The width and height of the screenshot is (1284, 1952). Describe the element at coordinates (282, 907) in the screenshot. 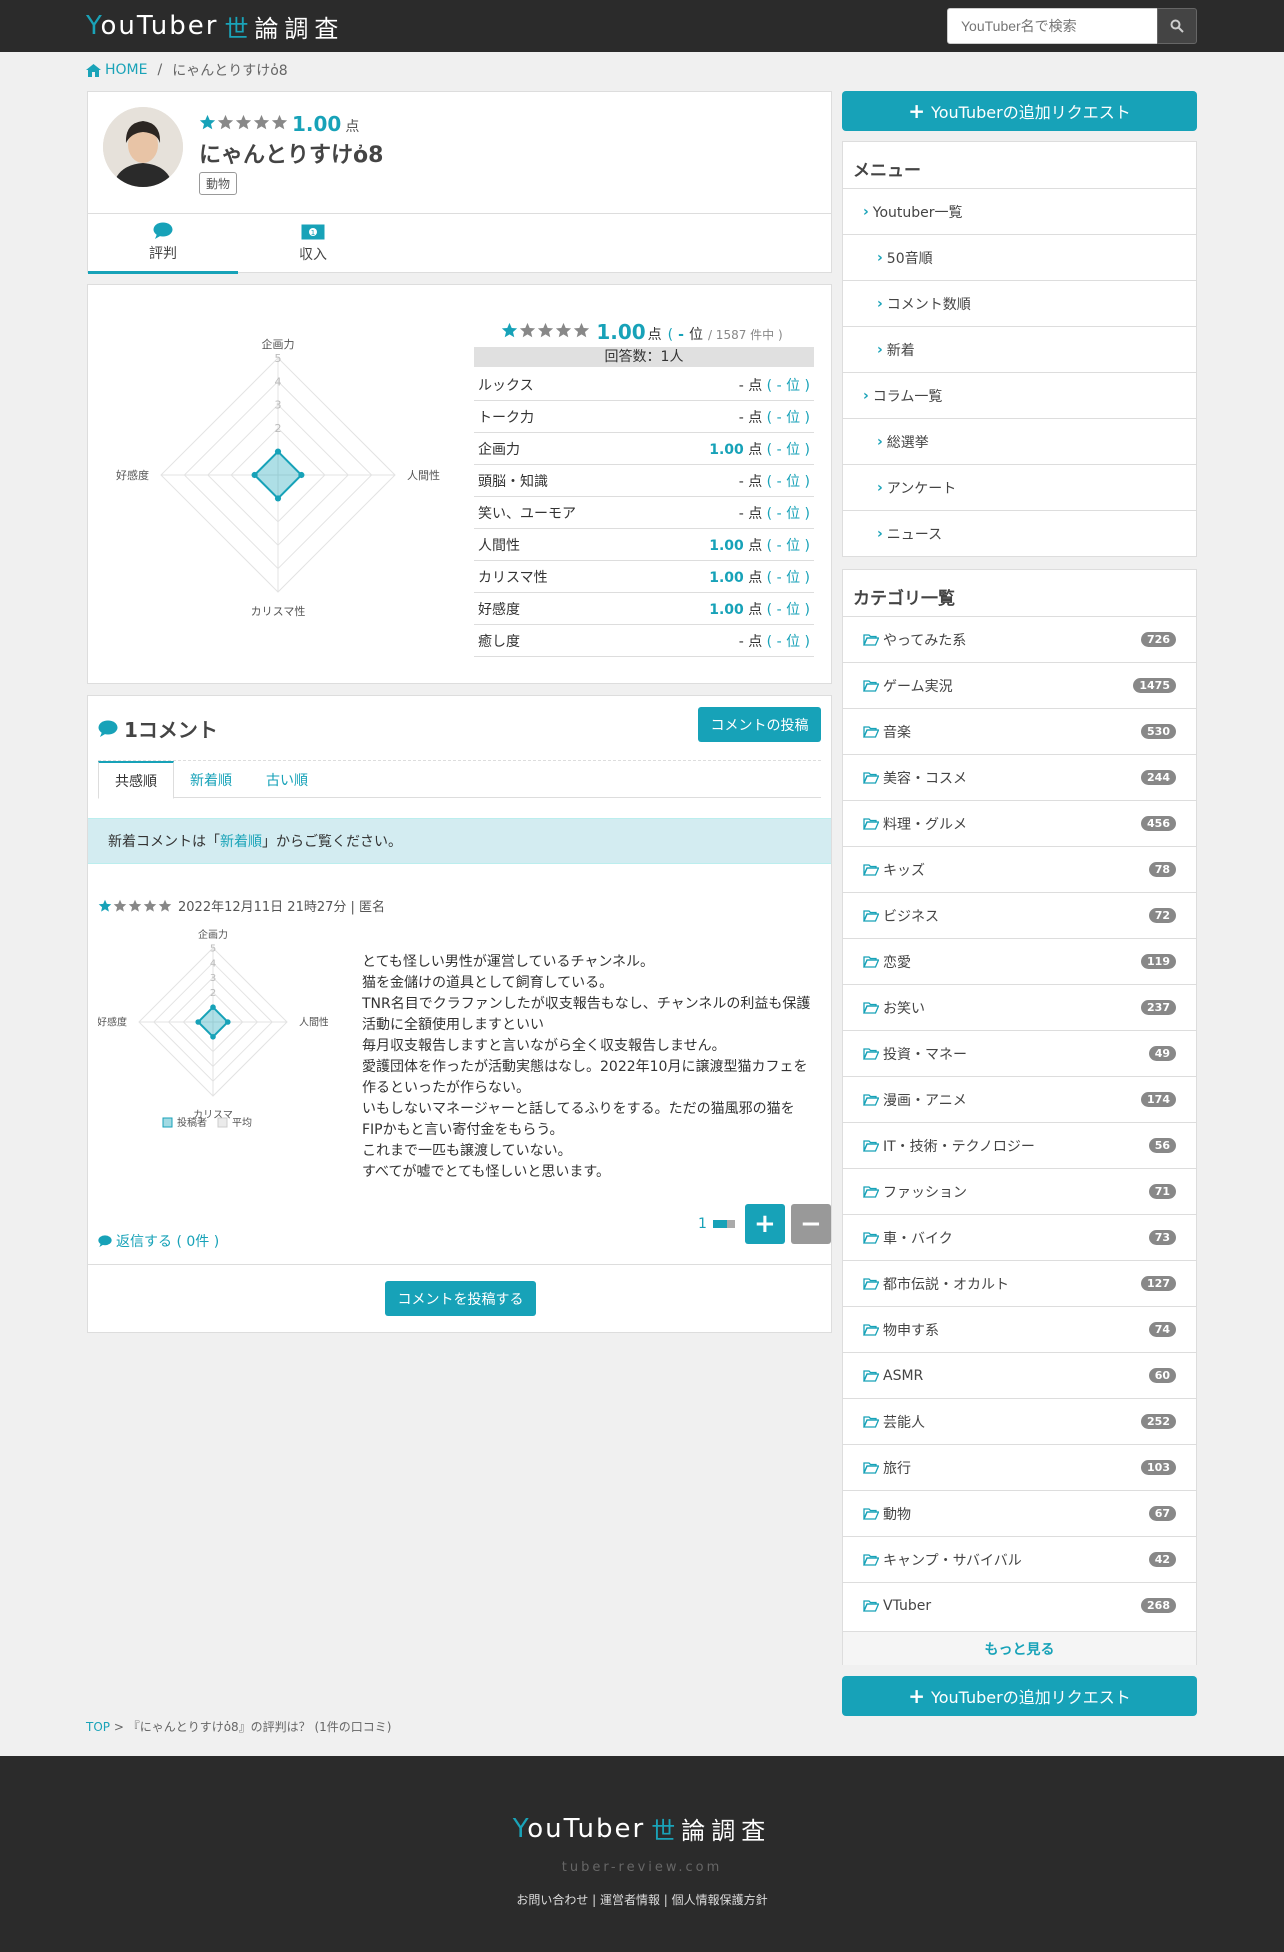

I see `comment-date-author: 2022年12月11日 21時27分 | 匿名` at that location.